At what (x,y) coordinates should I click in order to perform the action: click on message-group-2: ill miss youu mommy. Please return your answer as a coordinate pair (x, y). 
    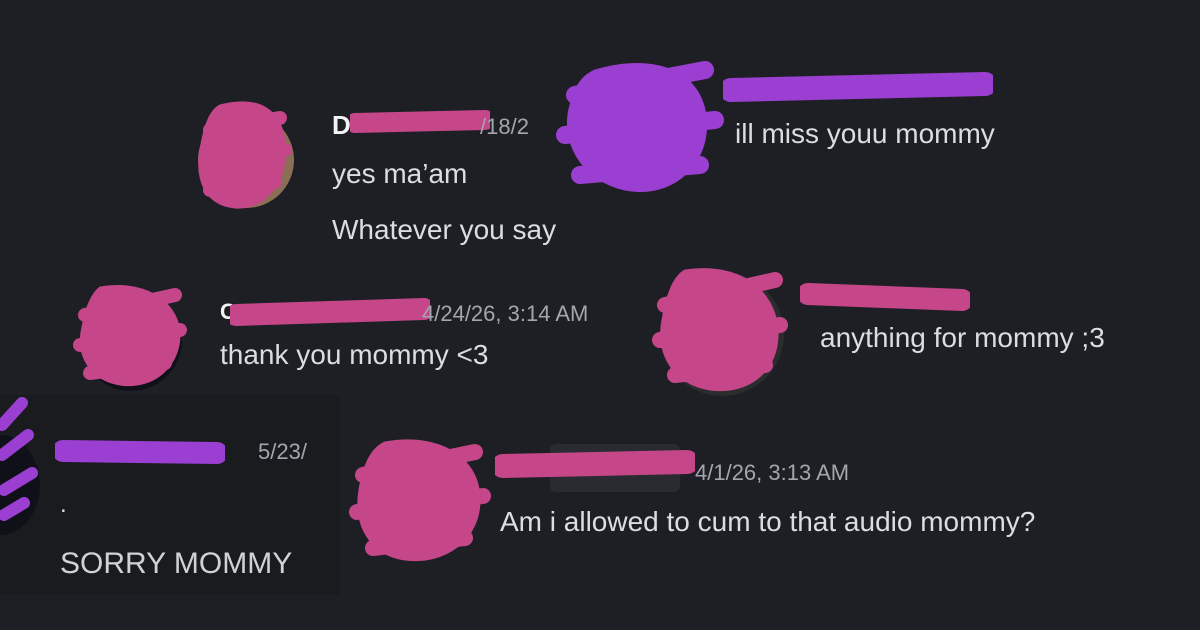
    Looking at the image, I should click on (815, 125).